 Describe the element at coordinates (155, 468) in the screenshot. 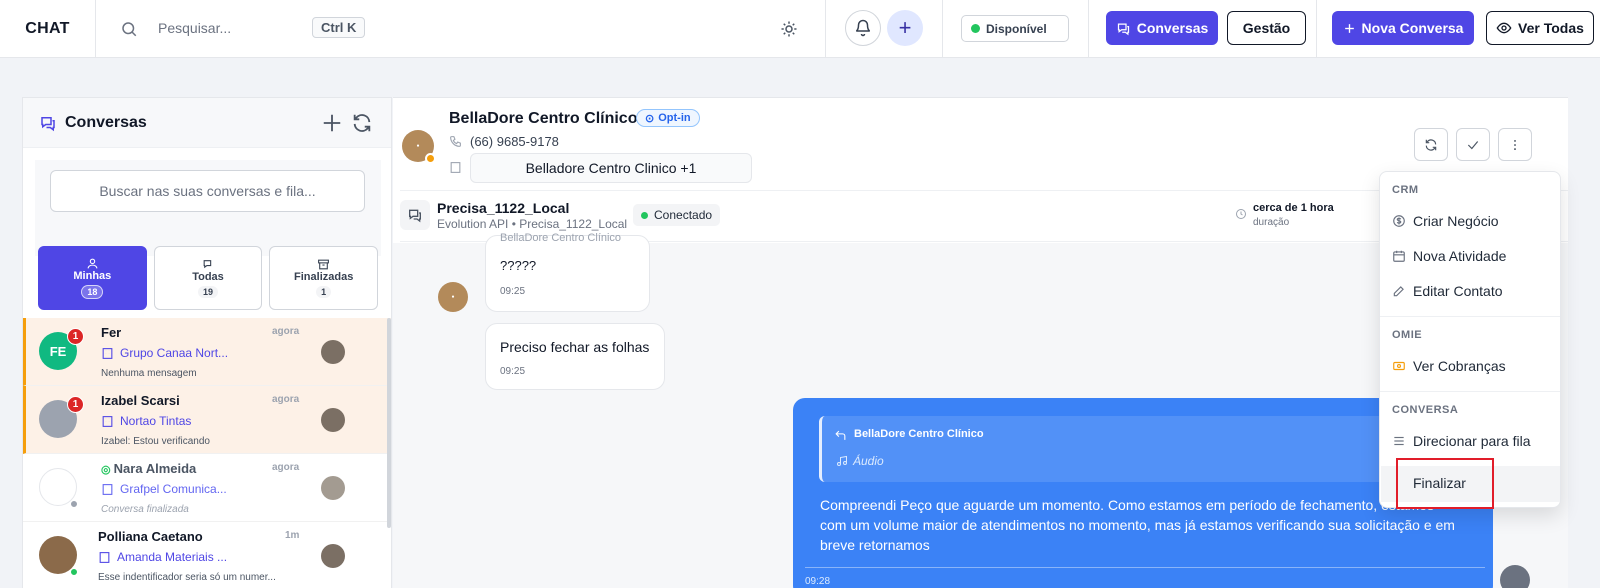

I see `contact-name-text: Nara Almeida` at that location.